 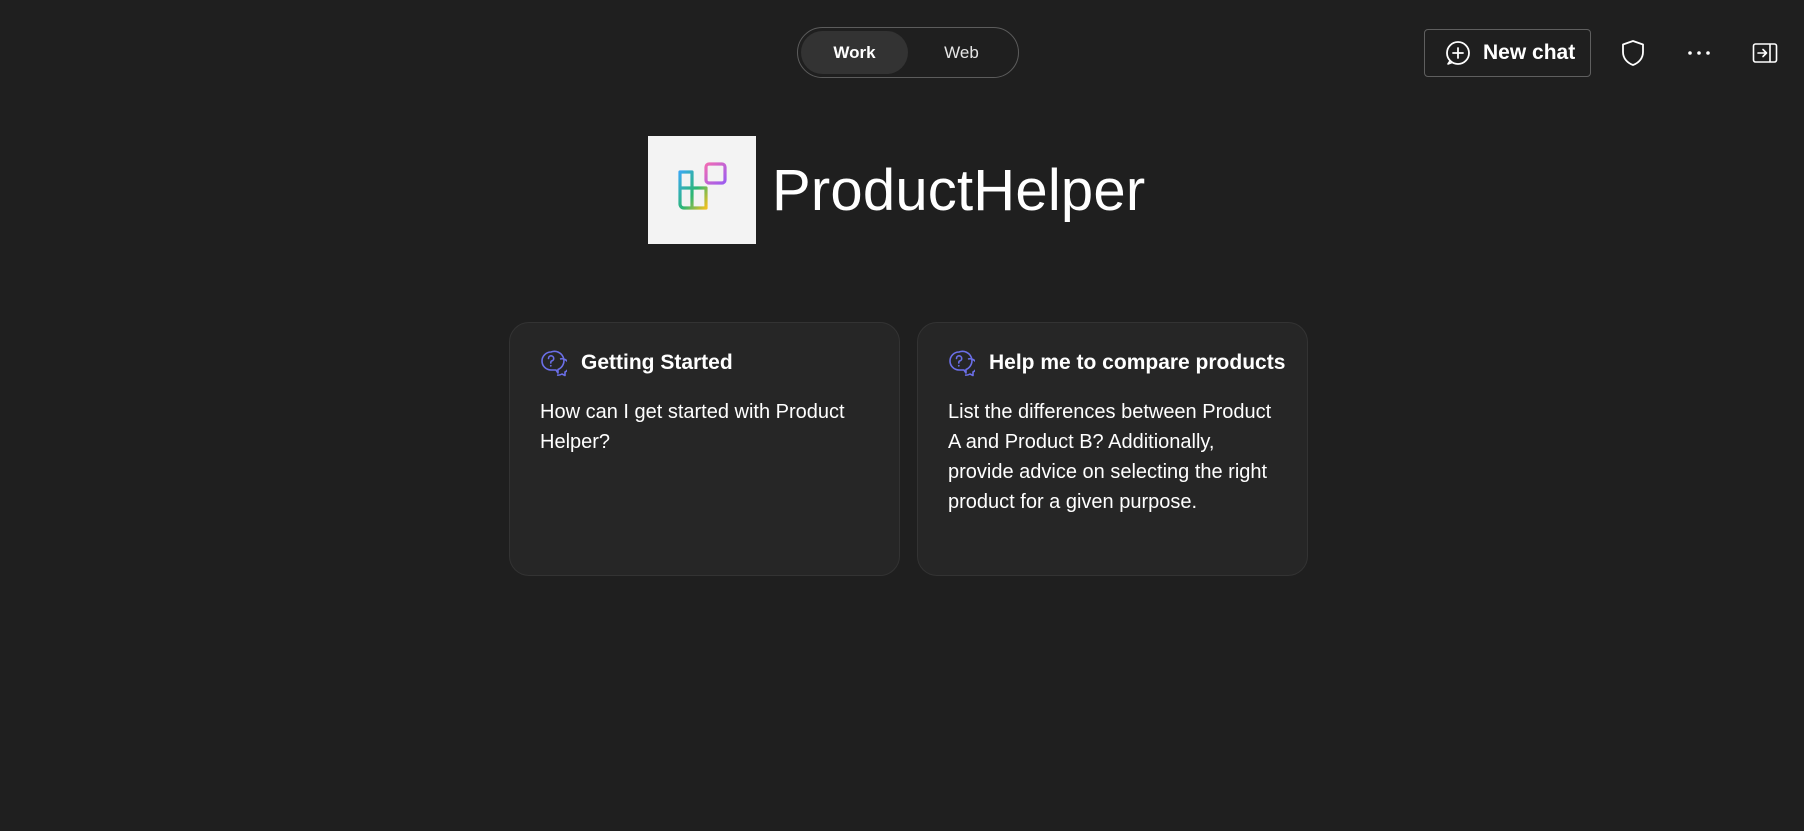 What do you see at coordinates (702, 190) in the screenshot?
I see `app-grid-logo` at bounding box center [702, 190].